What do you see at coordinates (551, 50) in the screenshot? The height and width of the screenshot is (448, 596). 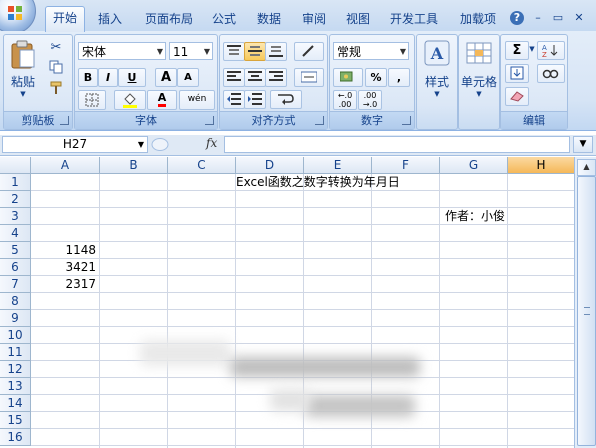 I see `sort-filter-icon: AZ` at bounding box center [551, 50].